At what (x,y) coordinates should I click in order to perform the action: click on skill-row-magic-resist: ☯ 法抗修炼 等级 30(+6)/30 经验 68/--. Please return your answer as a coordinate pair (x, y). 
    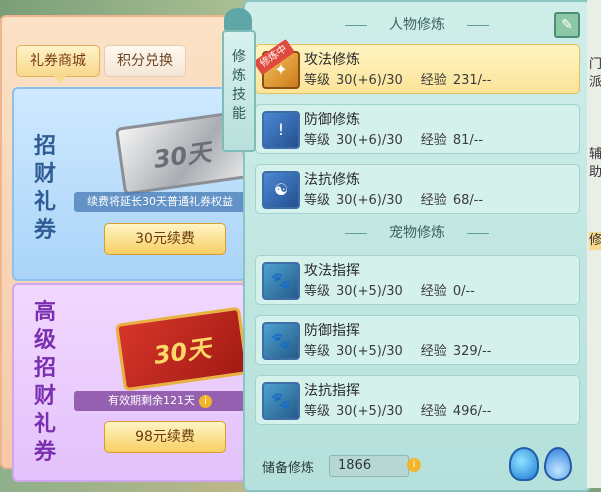
    Looking at the image, I should click on (417, 189).